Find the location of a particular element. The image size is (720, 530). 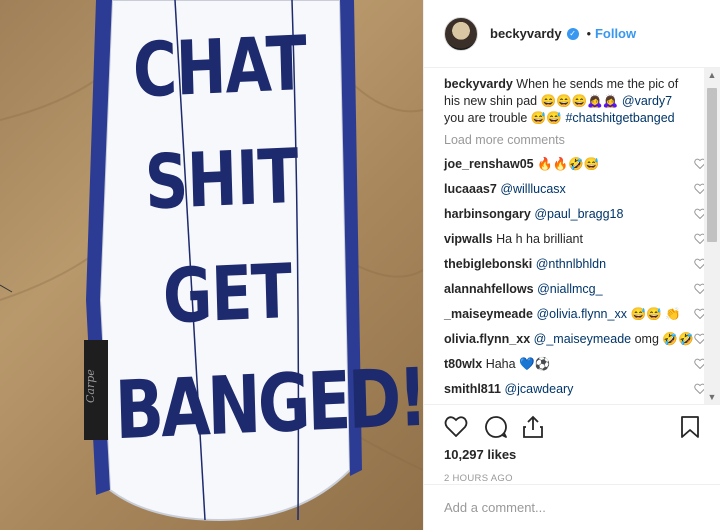

comment-username: joe_renshaw05 is located at coordinates (489, 164).